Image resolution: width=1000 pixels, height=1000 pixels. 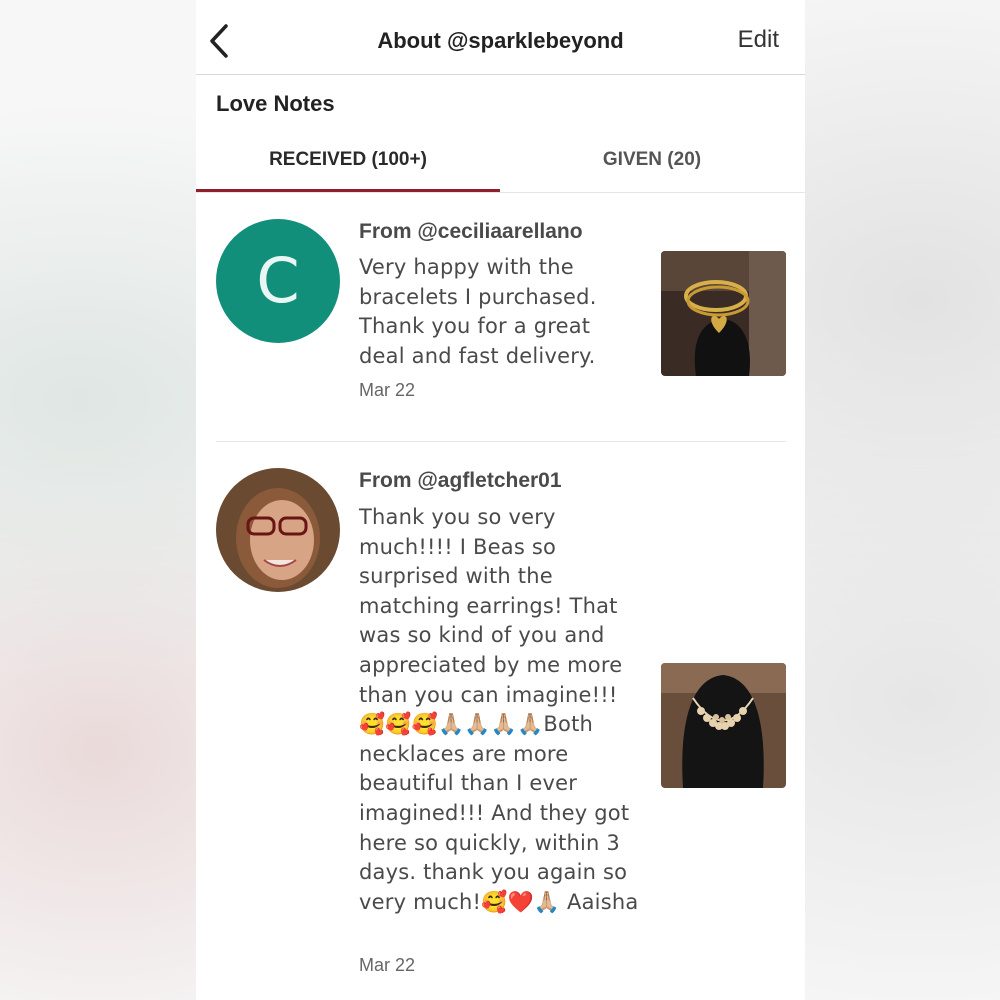 What do you see at coordinates (758, 40) in the screenshot?
I see `edit-button: Edit` at bounding box center [758, 40].